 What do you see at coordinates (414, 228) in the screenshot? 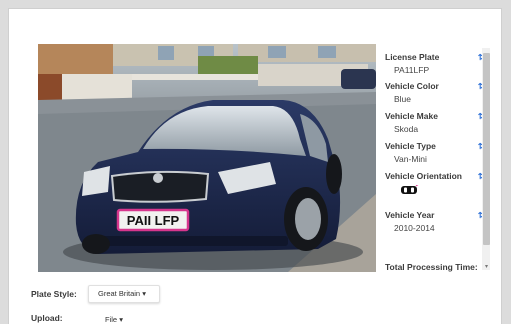
I see `field-value: 2010-2014` at bounding box center [414, 228].